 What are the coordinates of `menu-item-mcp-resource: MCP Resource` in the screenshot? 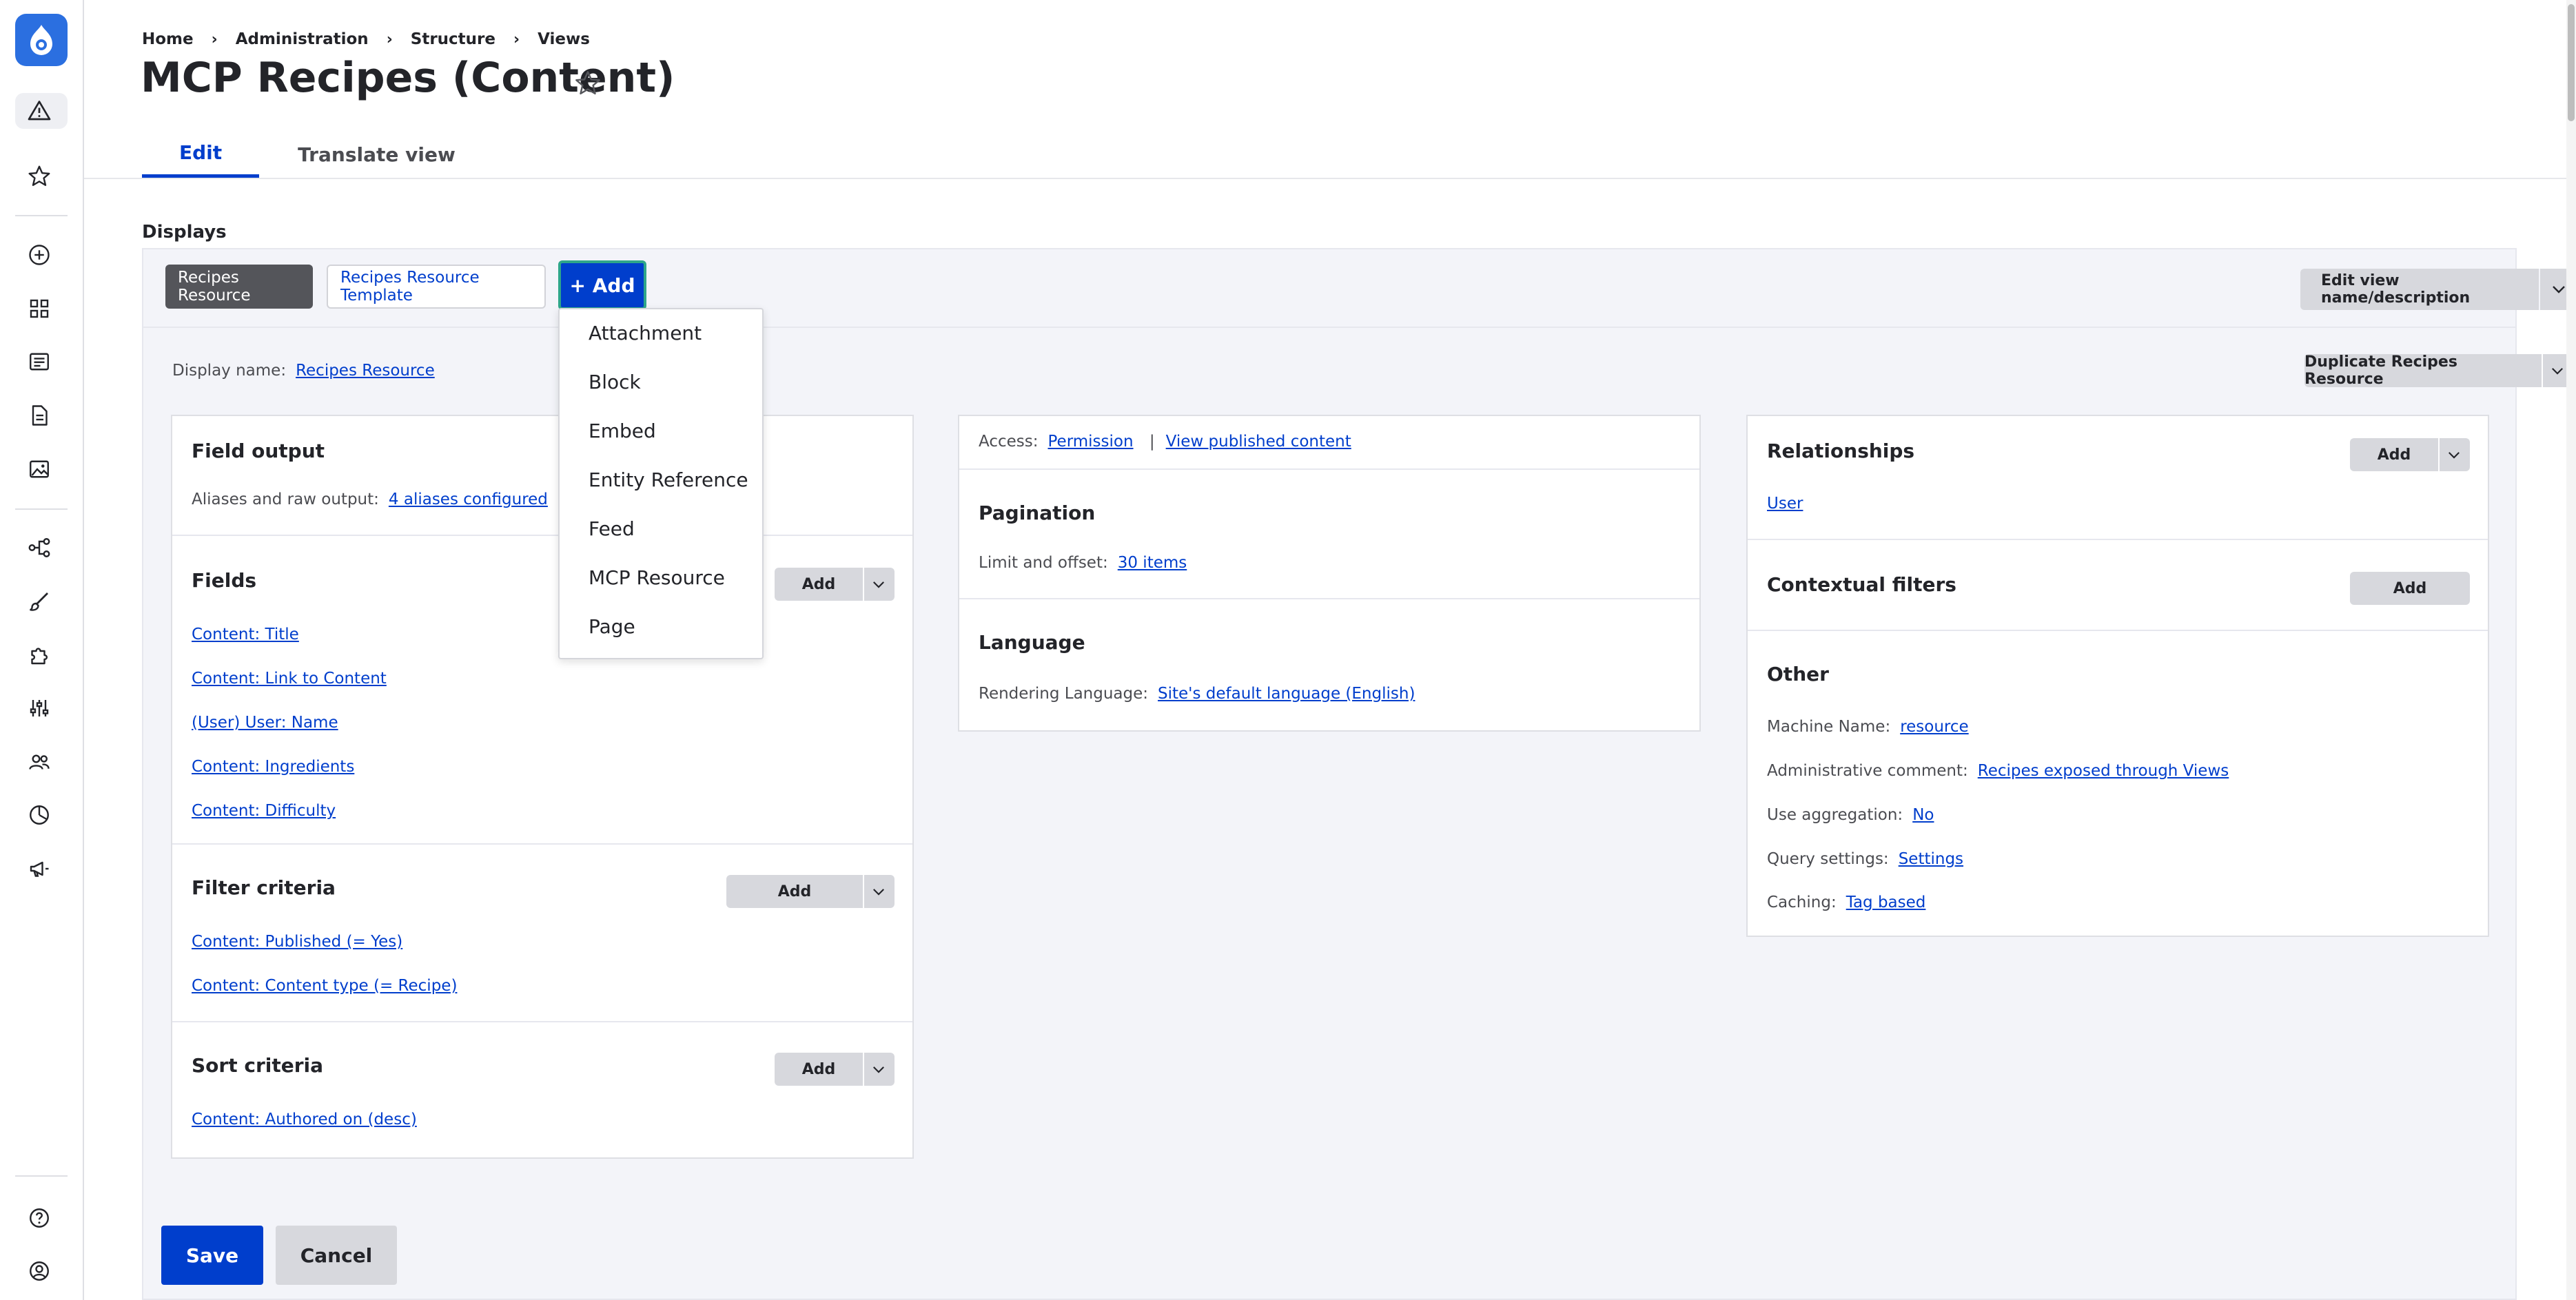 It's located at (657, 577).